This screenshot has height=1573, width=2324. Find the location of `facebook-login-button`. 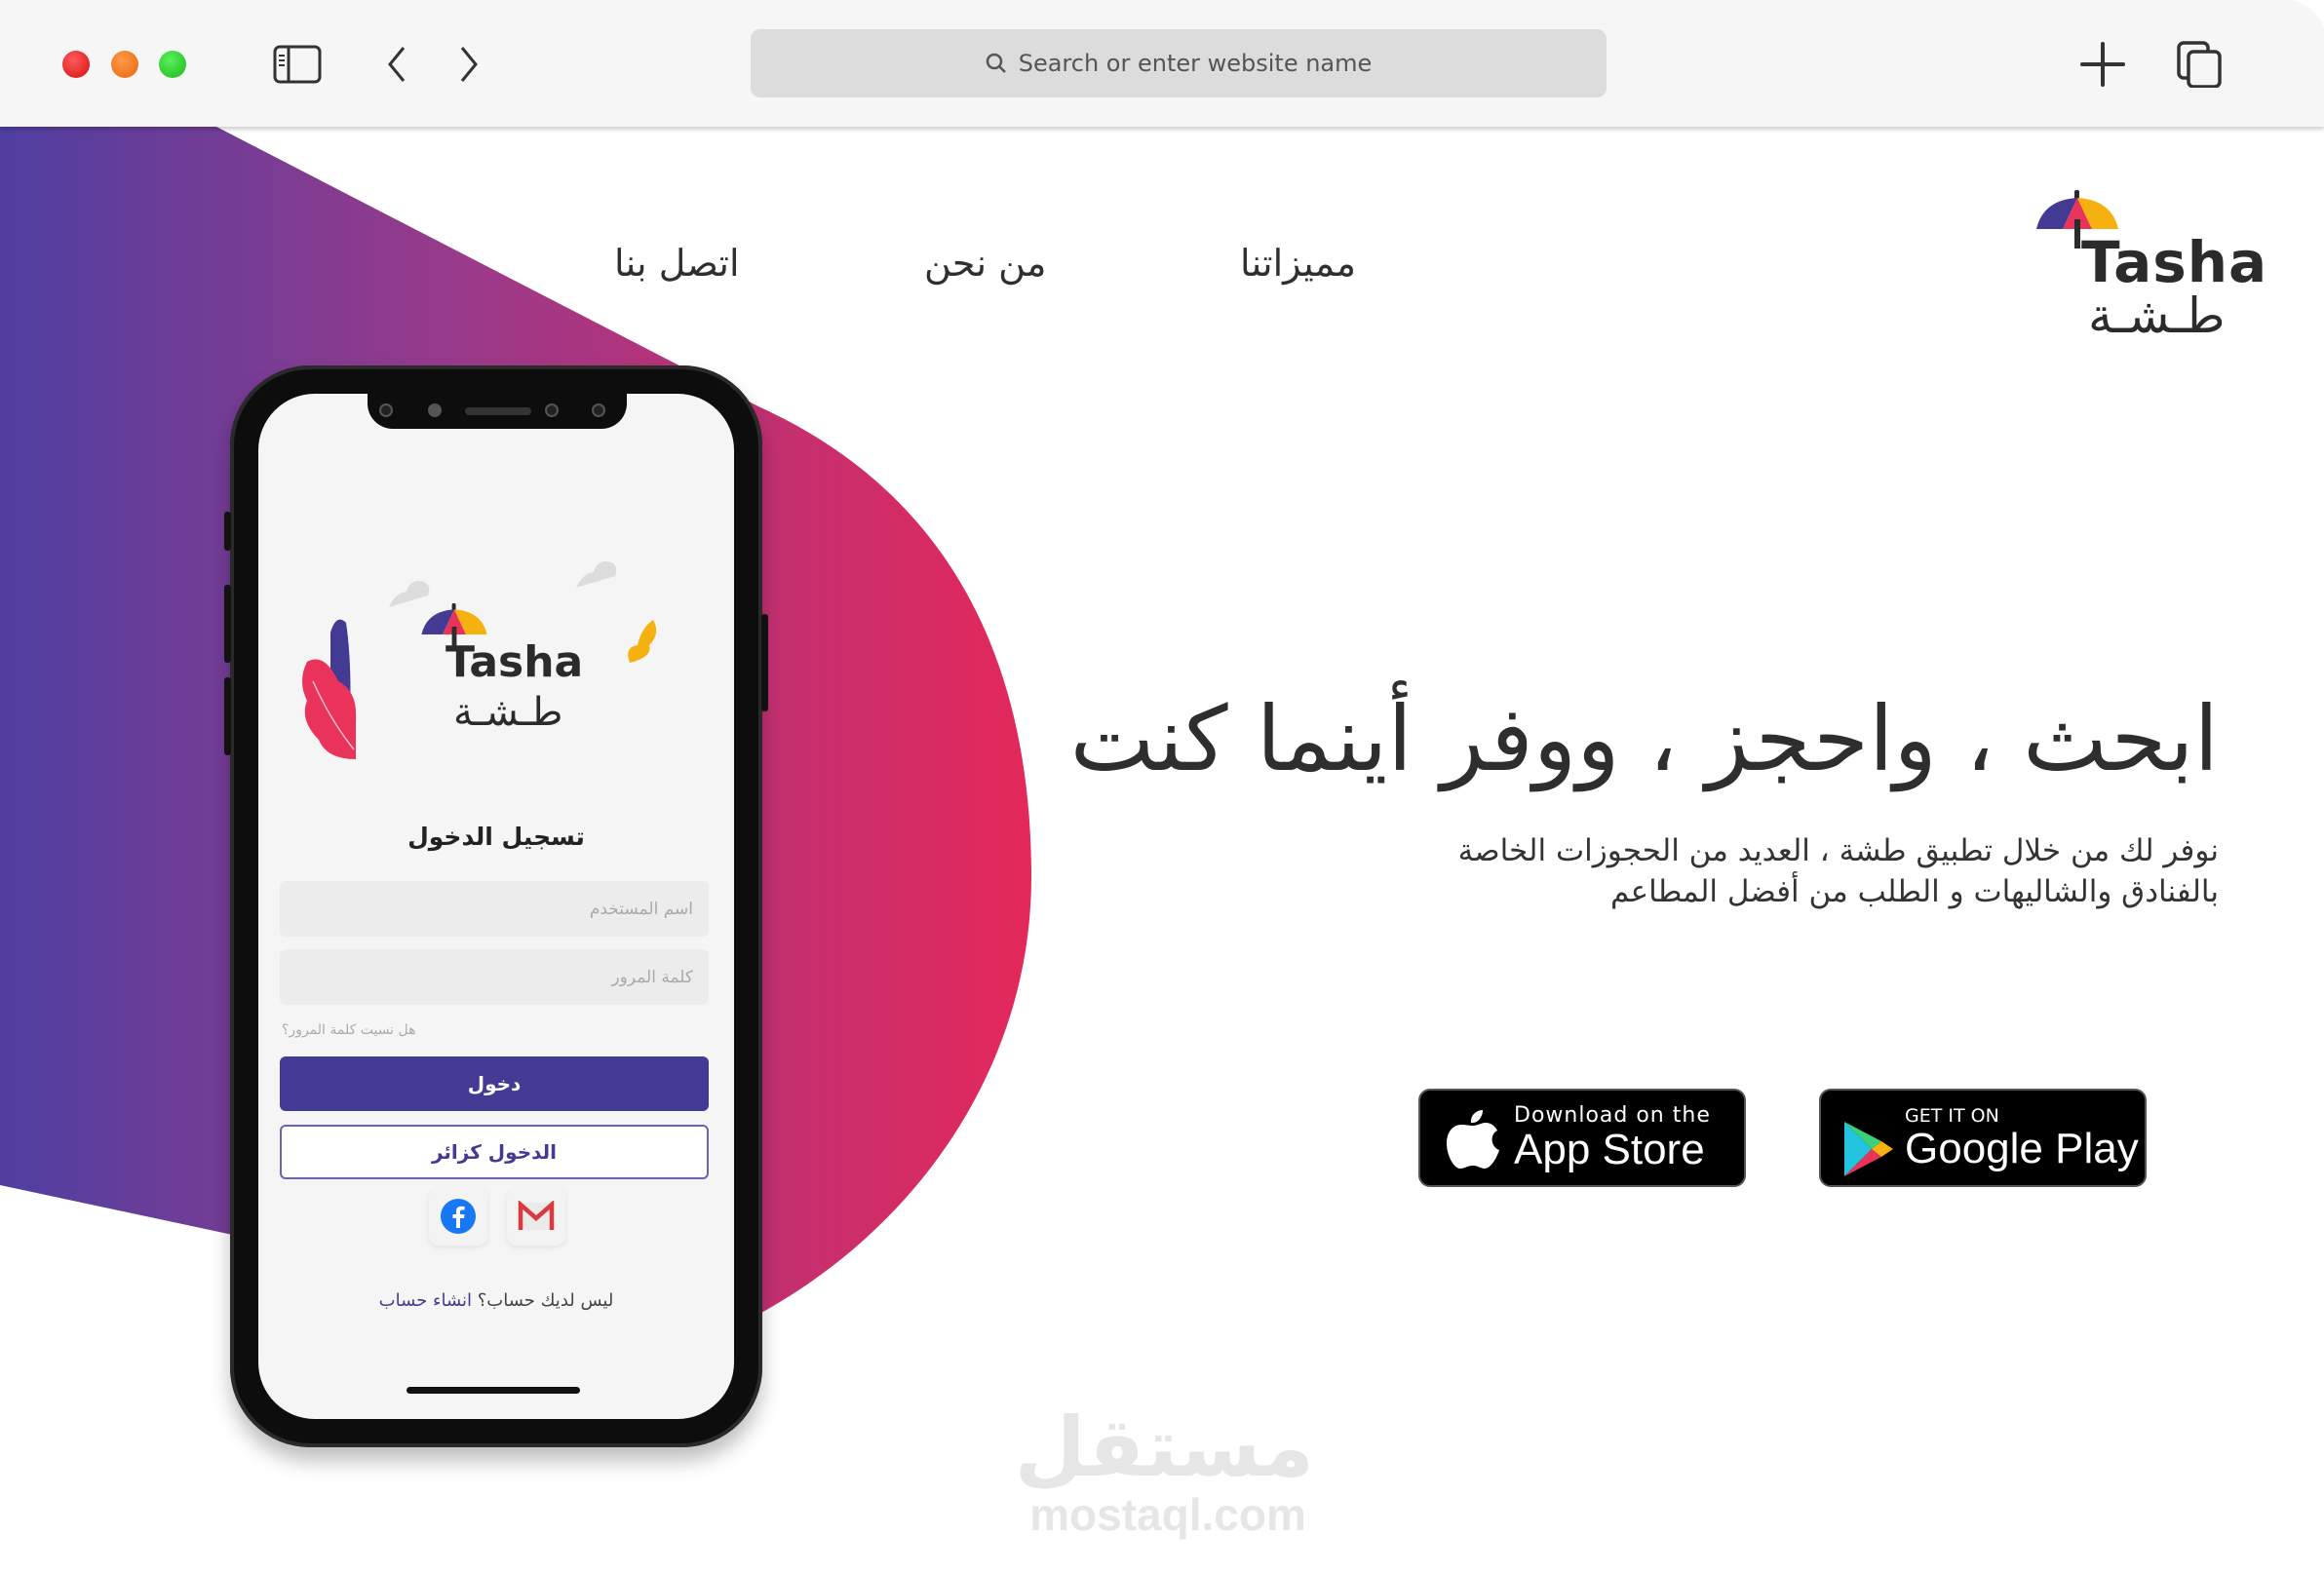

facebook-login-button is located at coordinates (458, 1216).